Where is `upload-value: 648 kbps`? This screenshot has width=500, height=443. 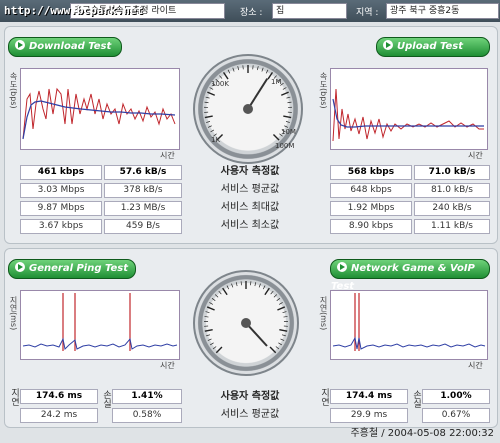 upload-value: 648 kbps is located at coordinates (371, 190).